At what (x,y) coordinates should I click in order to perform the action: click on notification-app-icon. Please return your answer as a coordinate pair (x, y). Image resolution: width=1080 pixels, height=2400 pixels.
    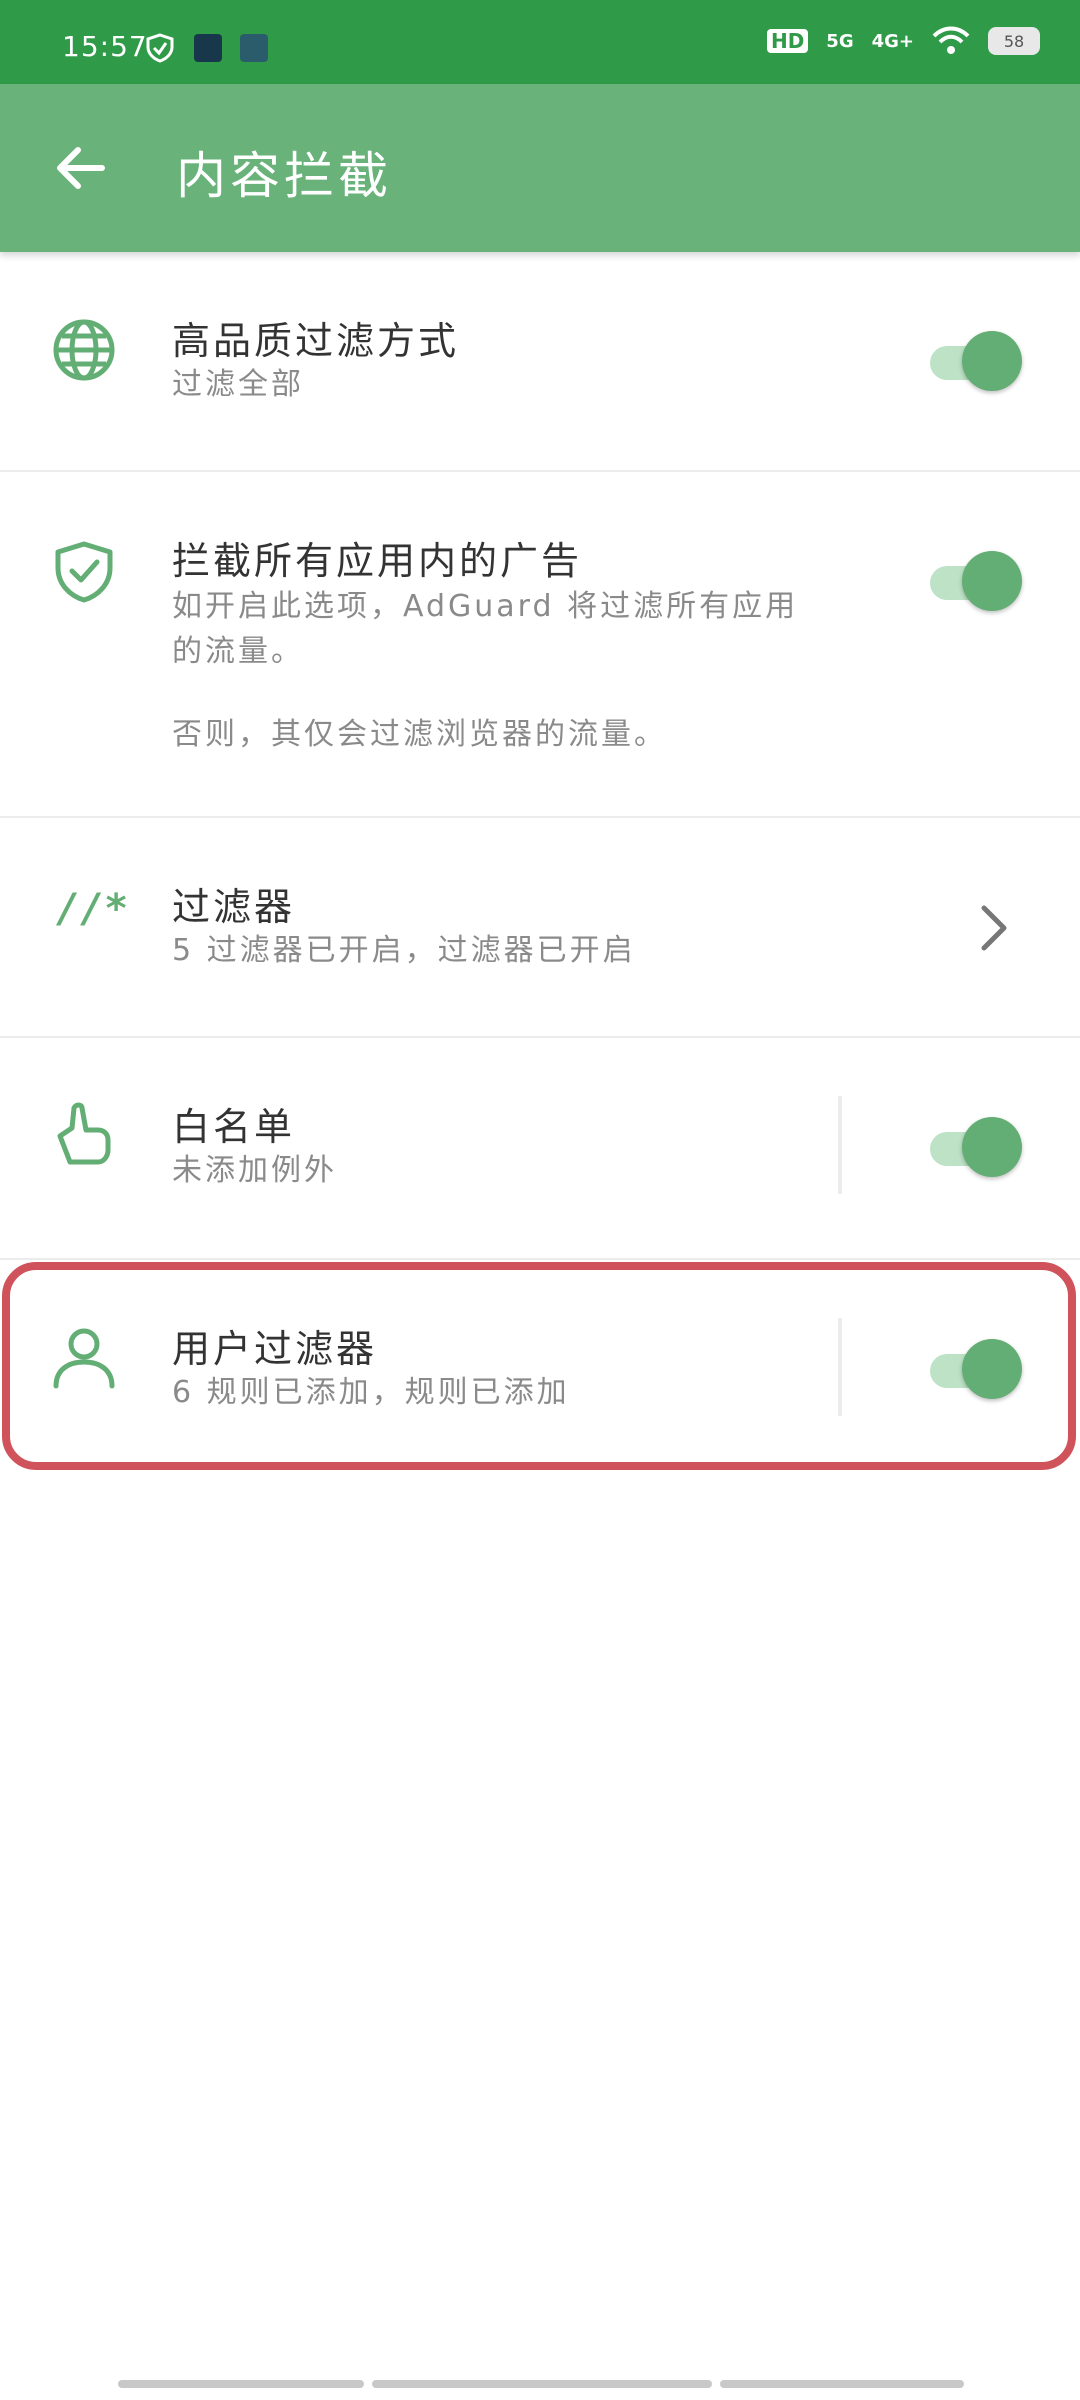
    Looking at the image, I should click on (208, 48).